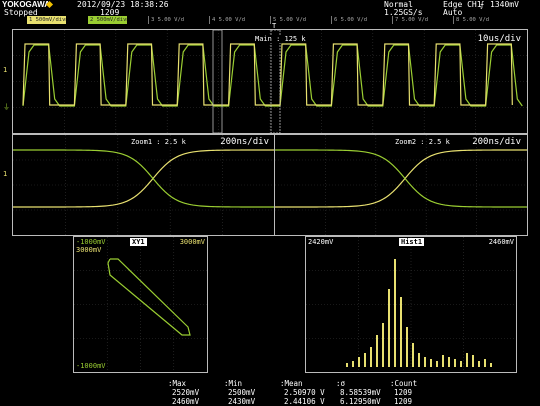 This screenshot has width=540, height=406. What do you see at coordinates (412, 242) in the screenshot?
I see `histogram-title: Hist1` at bounding box center [412, 242].